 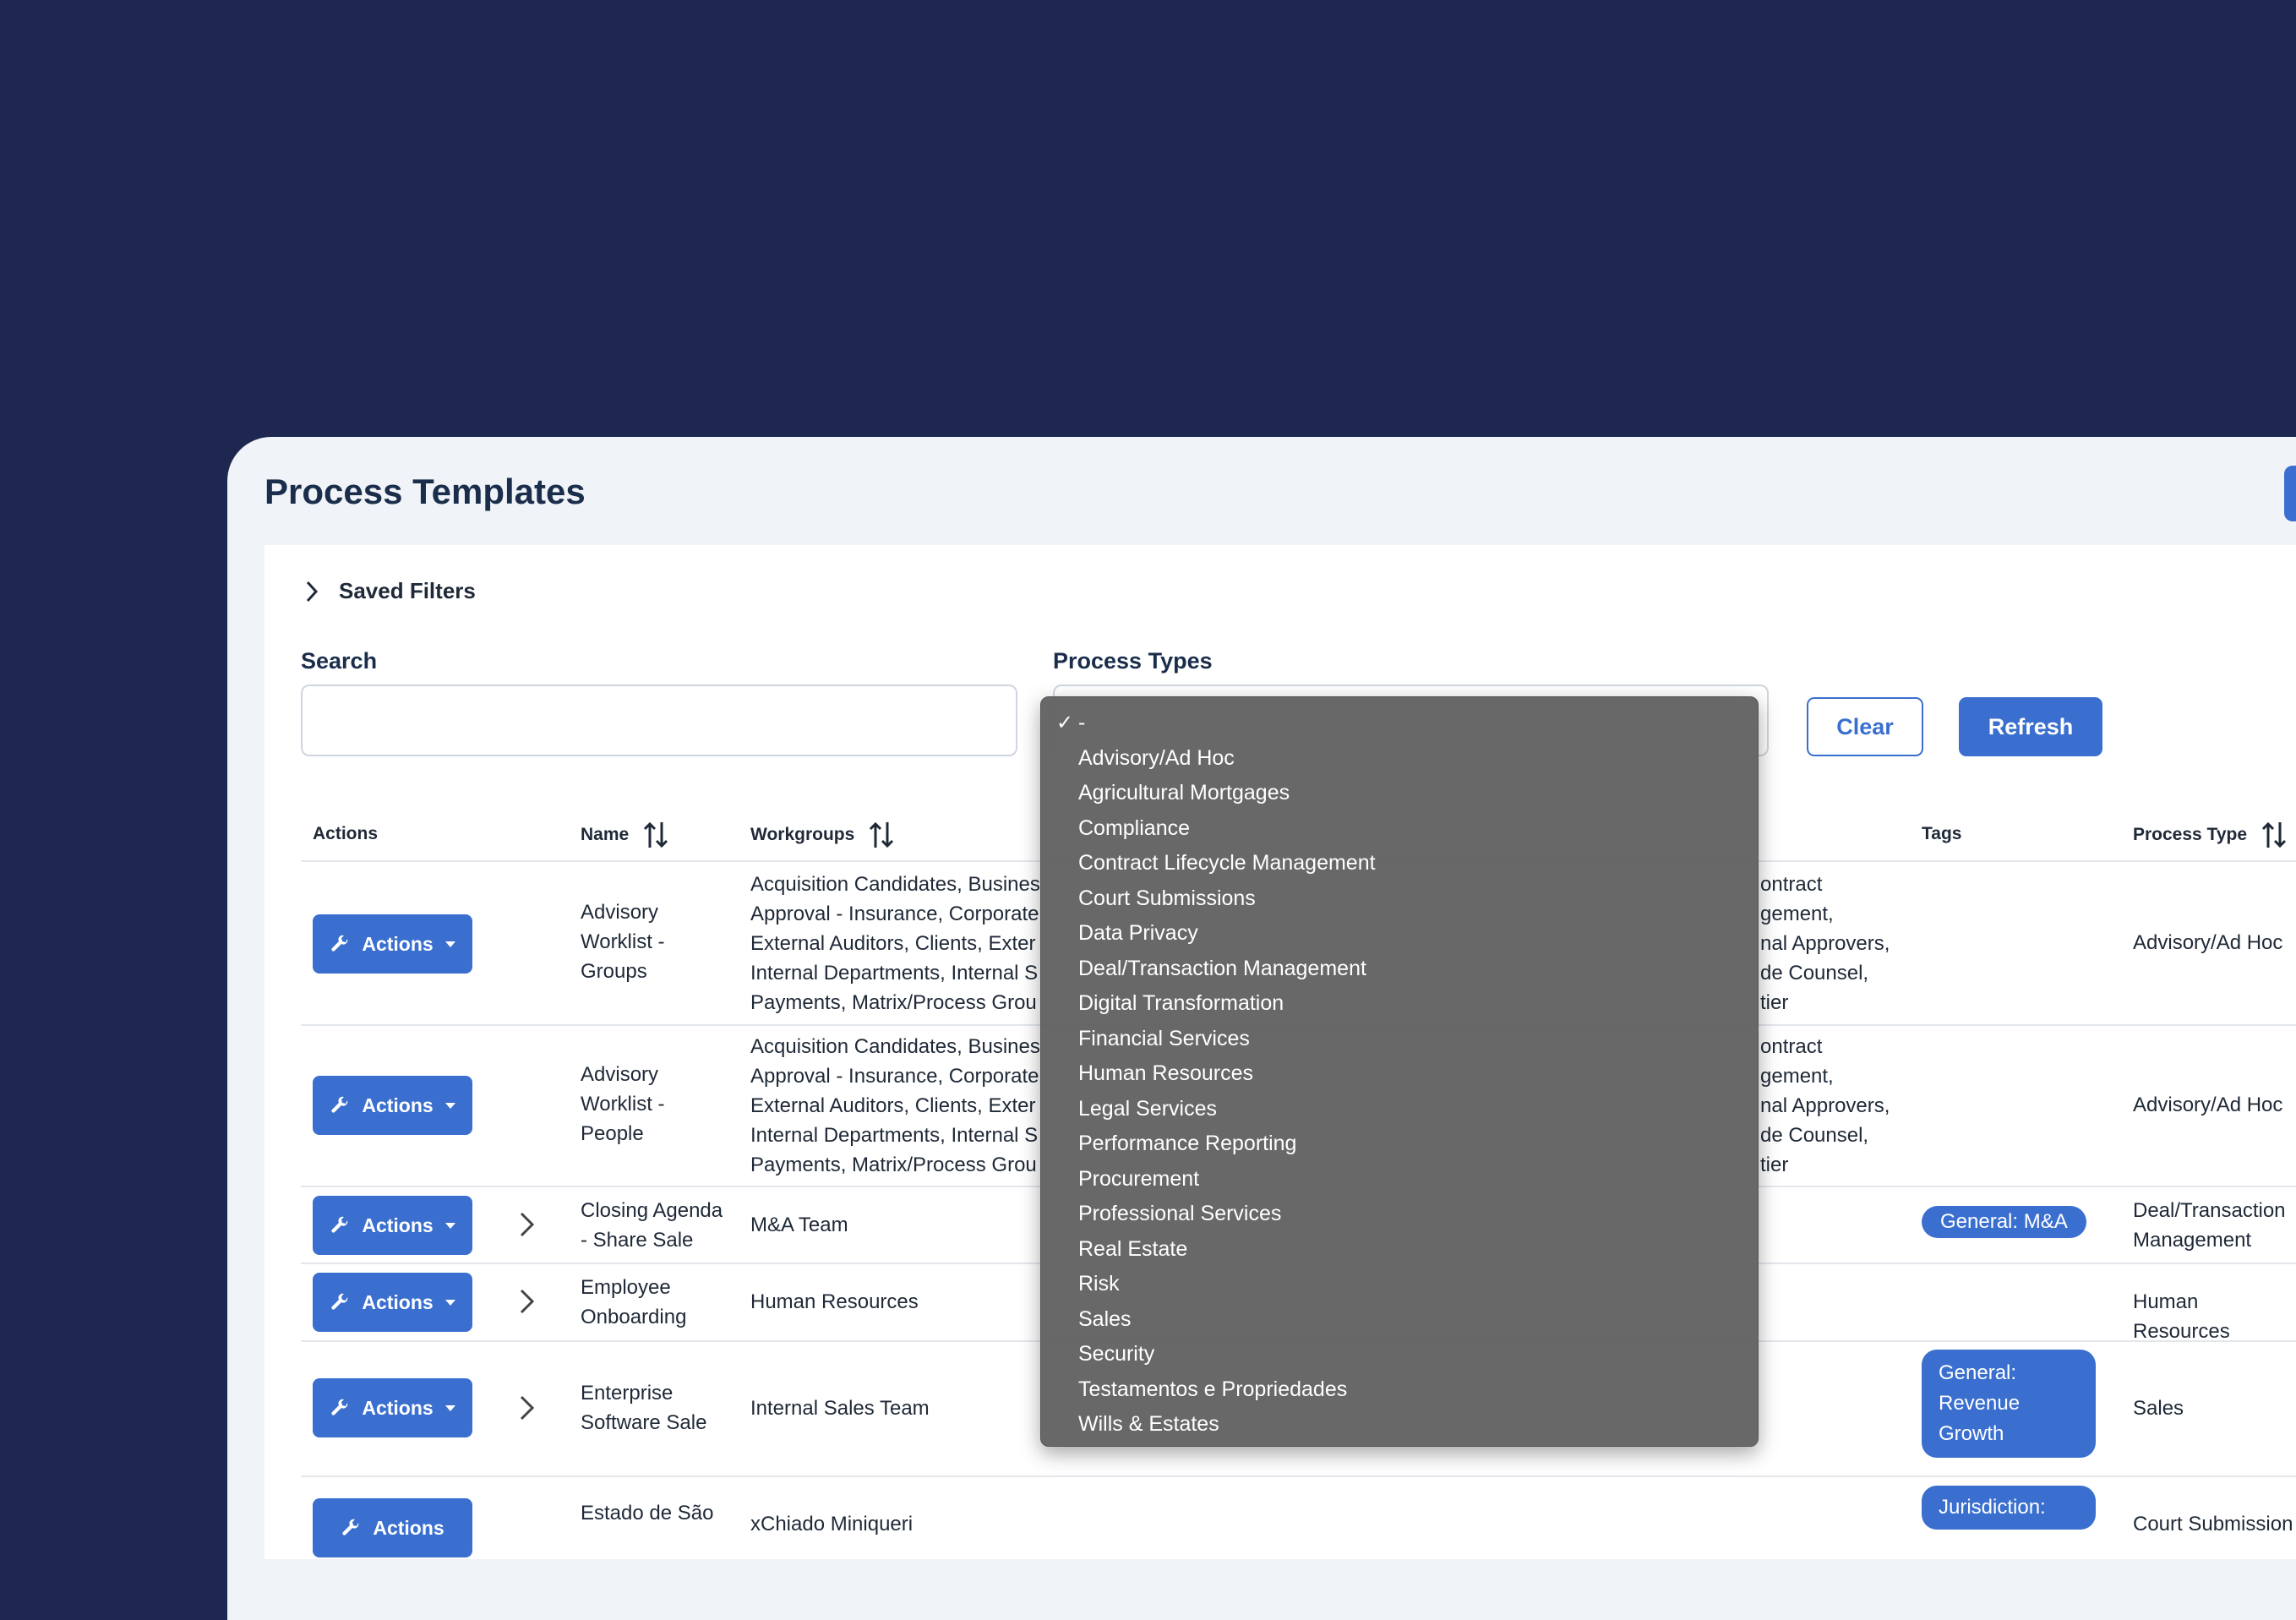 What do you see at coordinates (2031, 726) in the screenshot?
I see `refresh-button: Refresh` at bounding box center [2031, 726].